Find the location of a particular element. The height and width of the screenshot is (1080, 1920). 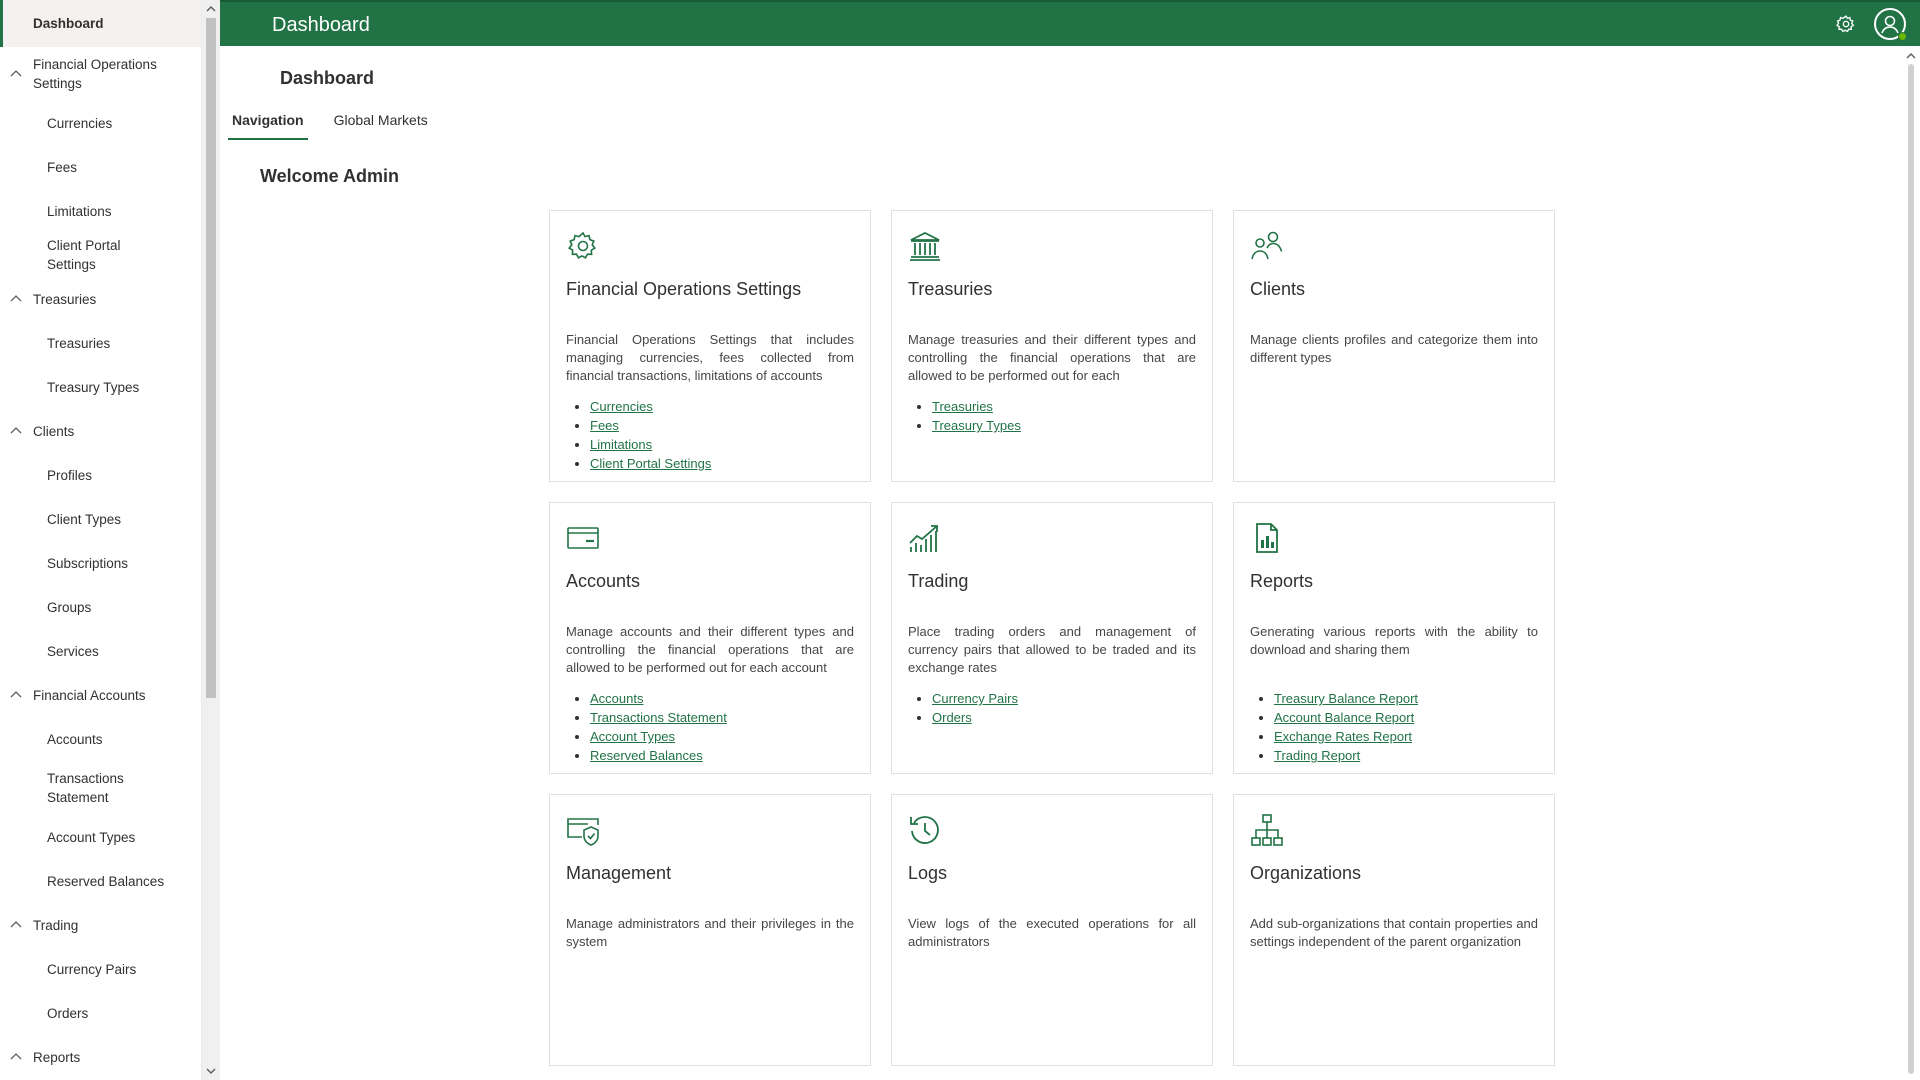

card-title: Organizations is located at coordinates (1306, 873).